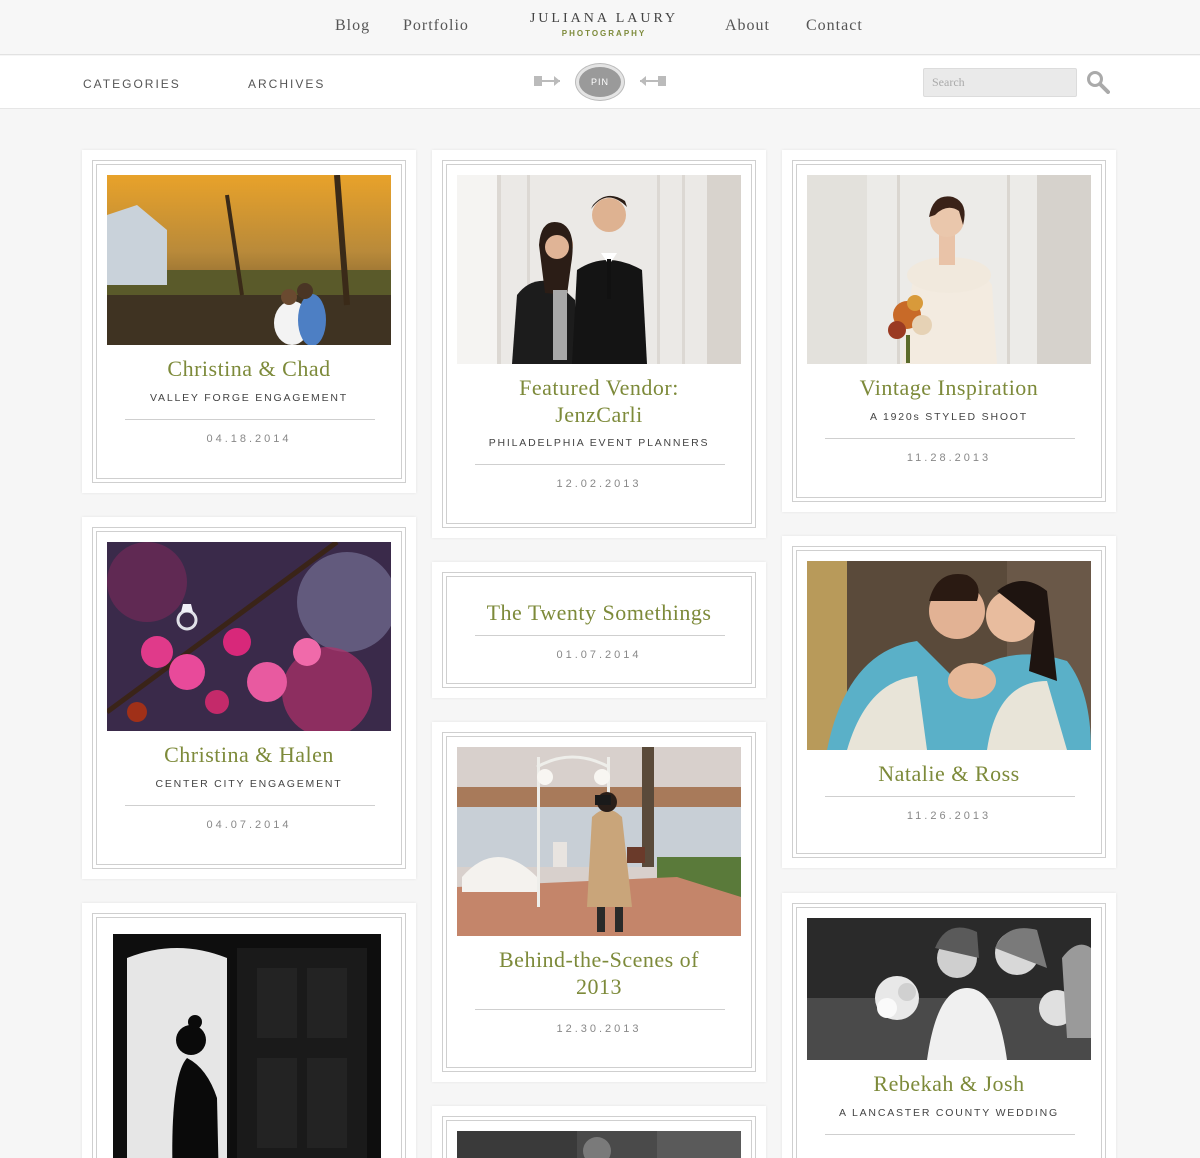 This screenshot has height=1158, width=1200. Describe the element at coordinates (599, 484) in the screenshot. I see `post-date: 12.02.2013` at that location.